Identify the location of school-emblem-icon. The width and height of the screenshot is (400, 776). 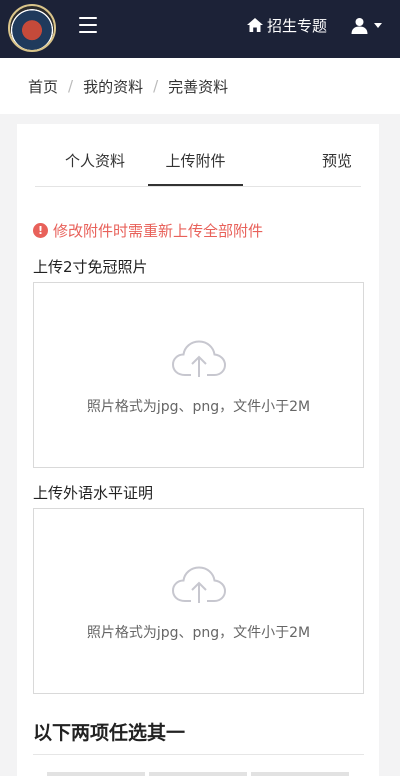
(32, 28).